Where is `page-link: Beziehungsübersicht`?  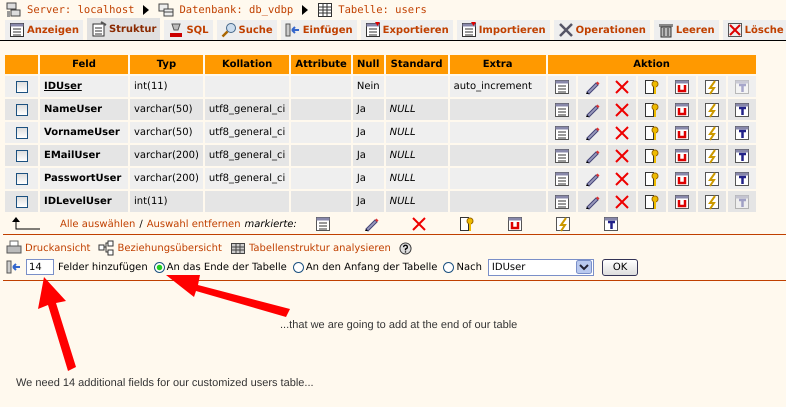 page-link: Beziehungsübersicht is located at coordinates (169, 248).